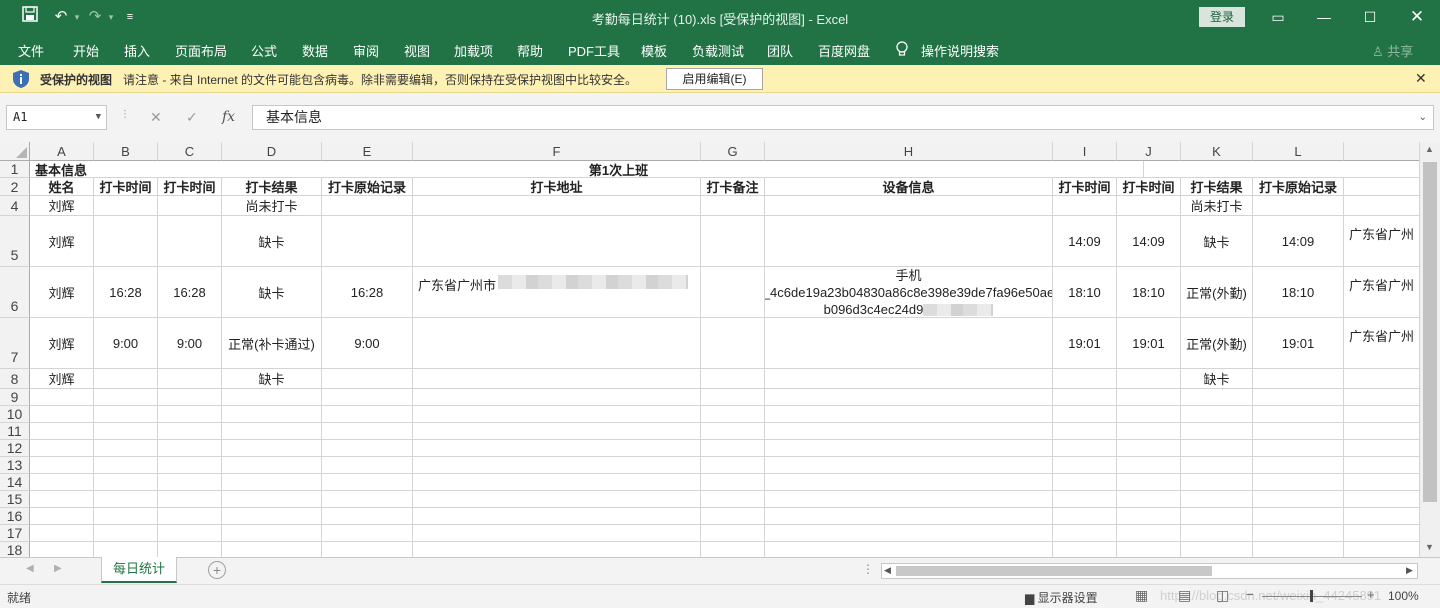 This screenshot has height=608, width=1440. What do you see at coordinates (619, 169) in the screenshot?
I see `cell-first-shift-merged: 第1次上班` at bounding box center [619, 169].